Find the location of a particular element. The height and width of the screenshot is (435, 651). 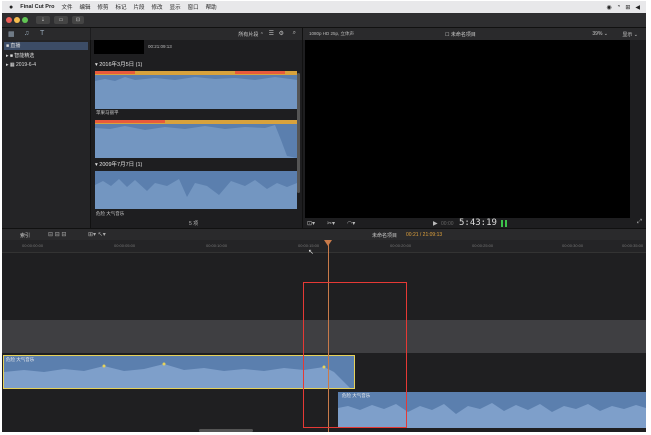

titles-generators-tab-icon: T is located at coordinates (42, 33).